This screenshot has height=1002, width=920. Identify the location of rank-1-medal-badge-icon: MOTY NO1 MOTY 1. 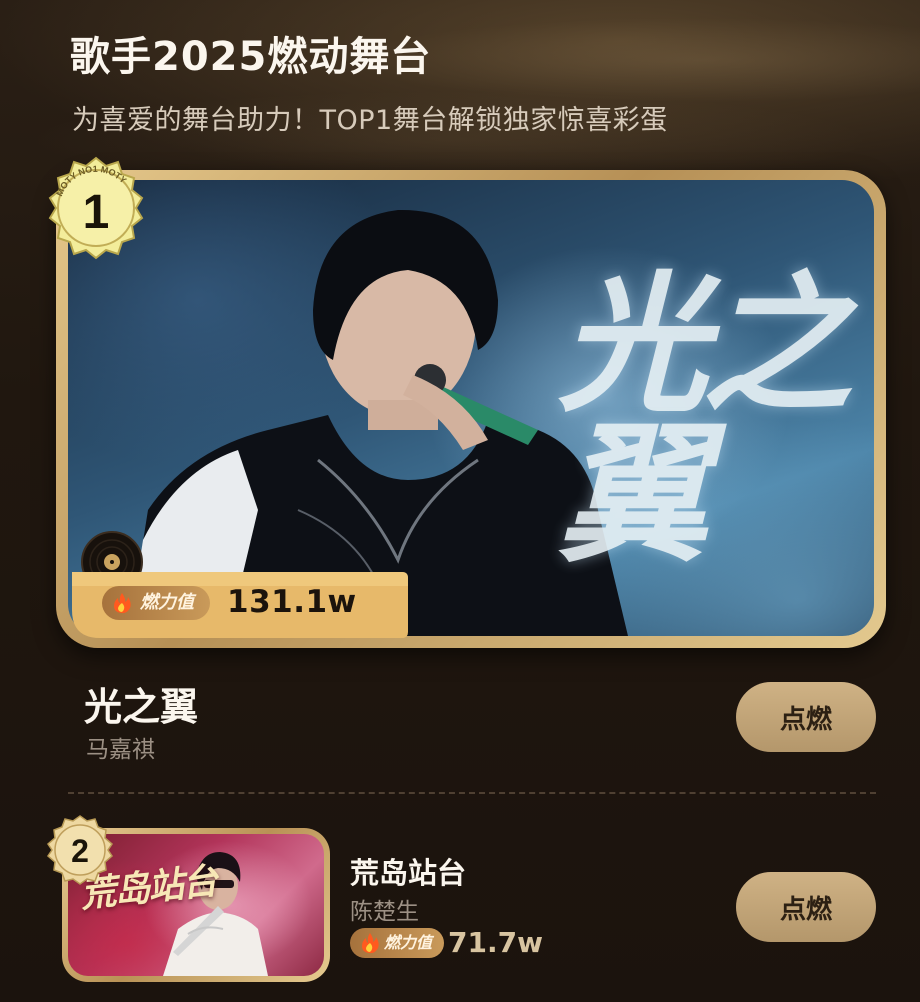
(96, 208).